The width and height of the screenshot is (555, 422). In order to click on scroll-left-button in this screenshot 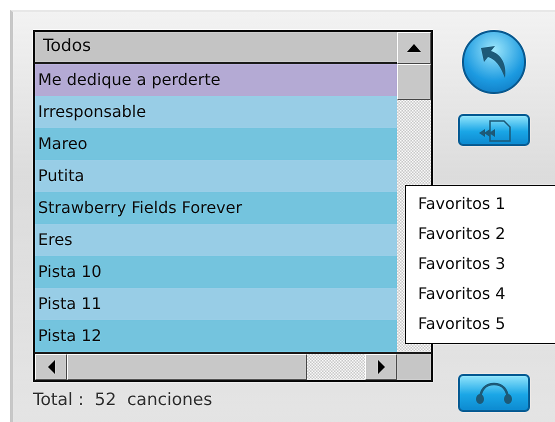, I will do `click(51, 367)`.